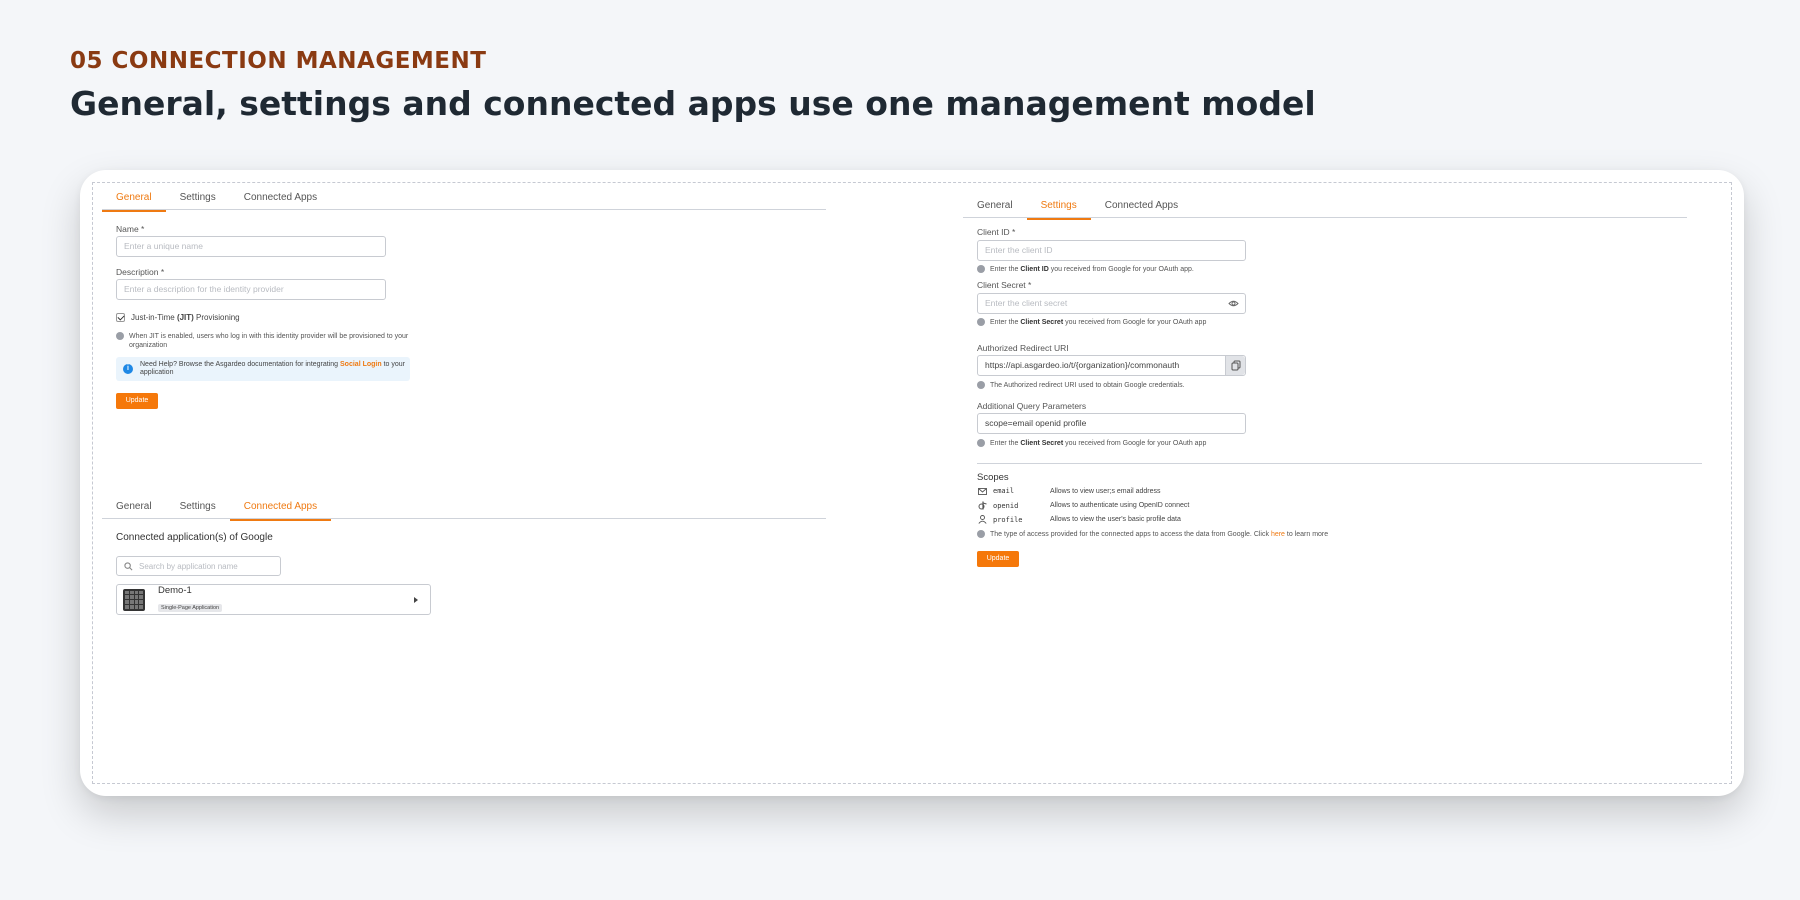 The height and width of the screenshot is (900, 1800). I want to click on info-icon: i, so click(128, 369).